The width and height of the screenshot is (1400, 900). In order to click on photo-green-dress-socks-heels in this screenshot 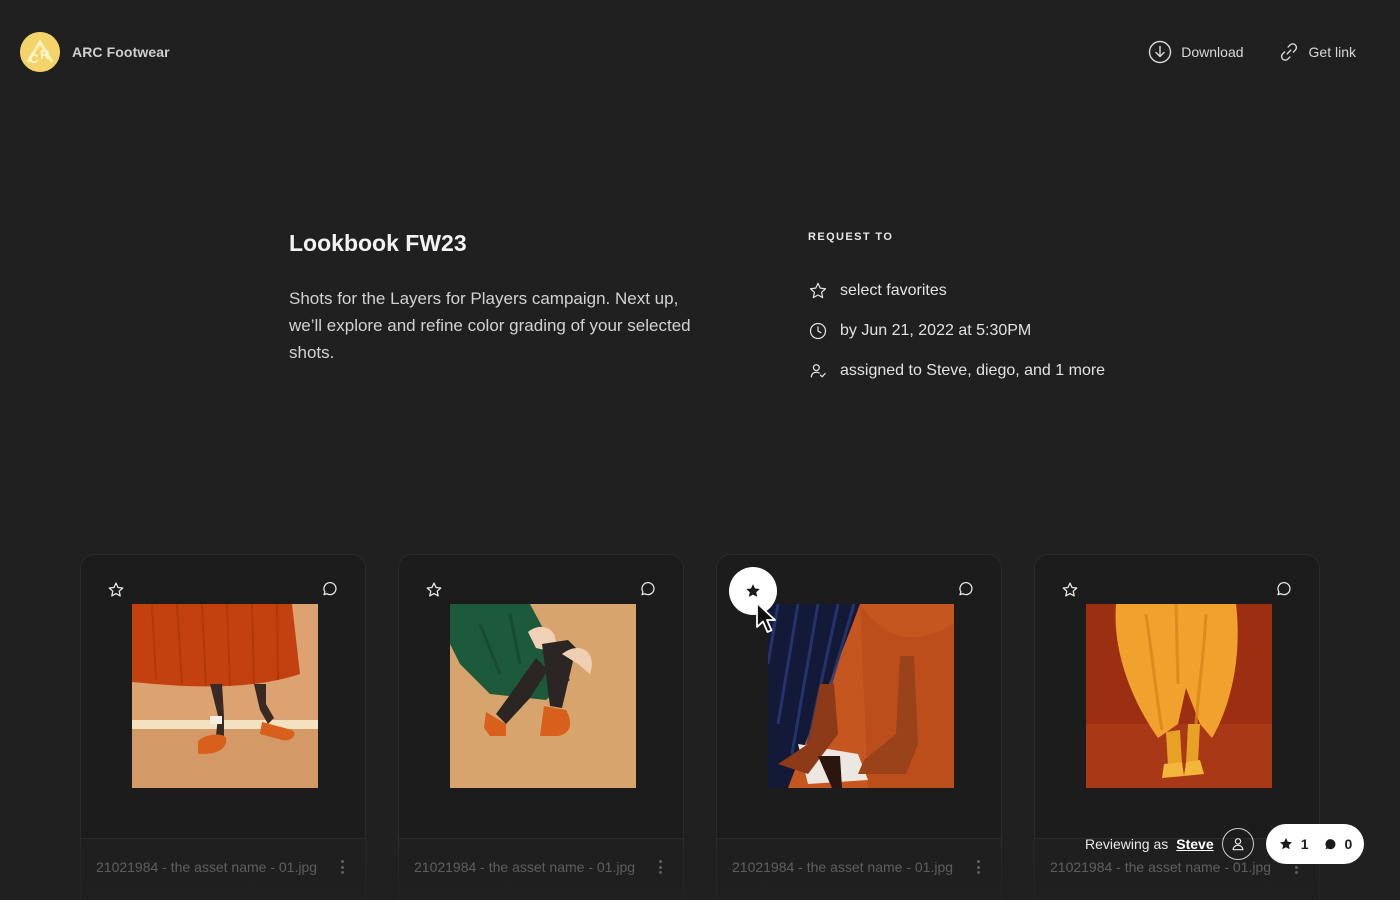, I will do `click(543, 696)`.